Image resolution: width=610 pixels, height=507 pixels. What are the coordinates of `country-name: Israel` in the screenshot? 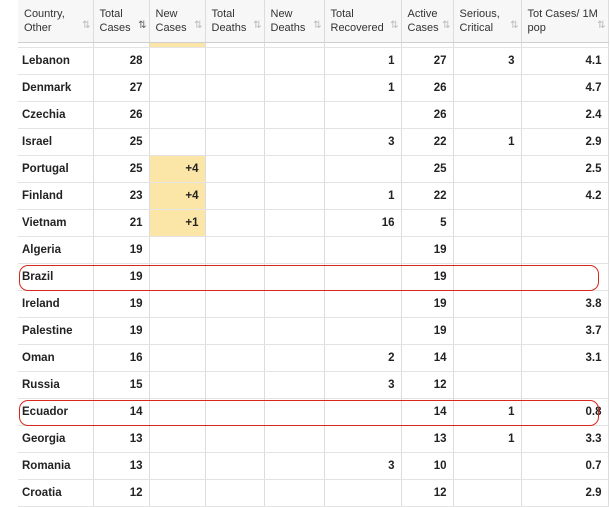 It's located at (56, 142).